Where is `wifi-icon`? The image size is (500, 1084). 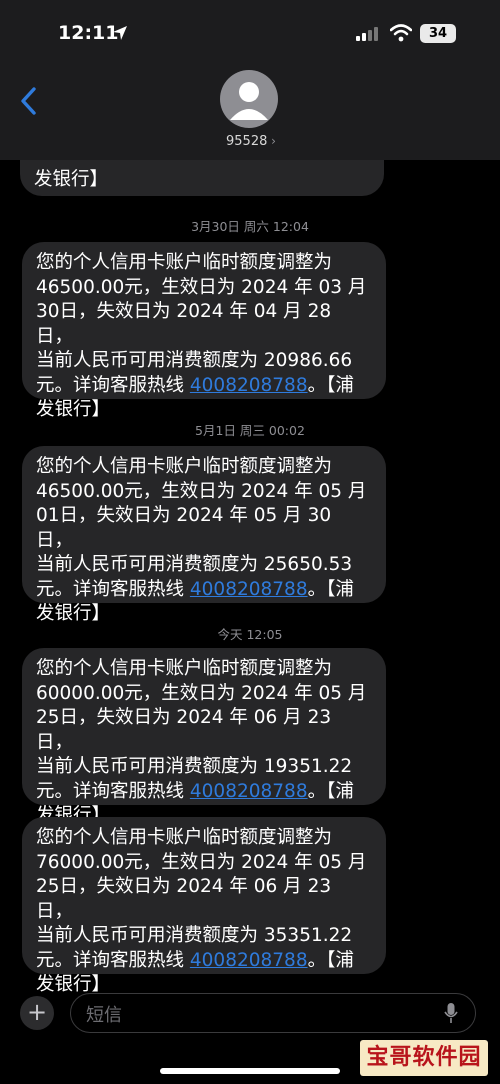
wifi-icon is located at coordinates (401, 33).